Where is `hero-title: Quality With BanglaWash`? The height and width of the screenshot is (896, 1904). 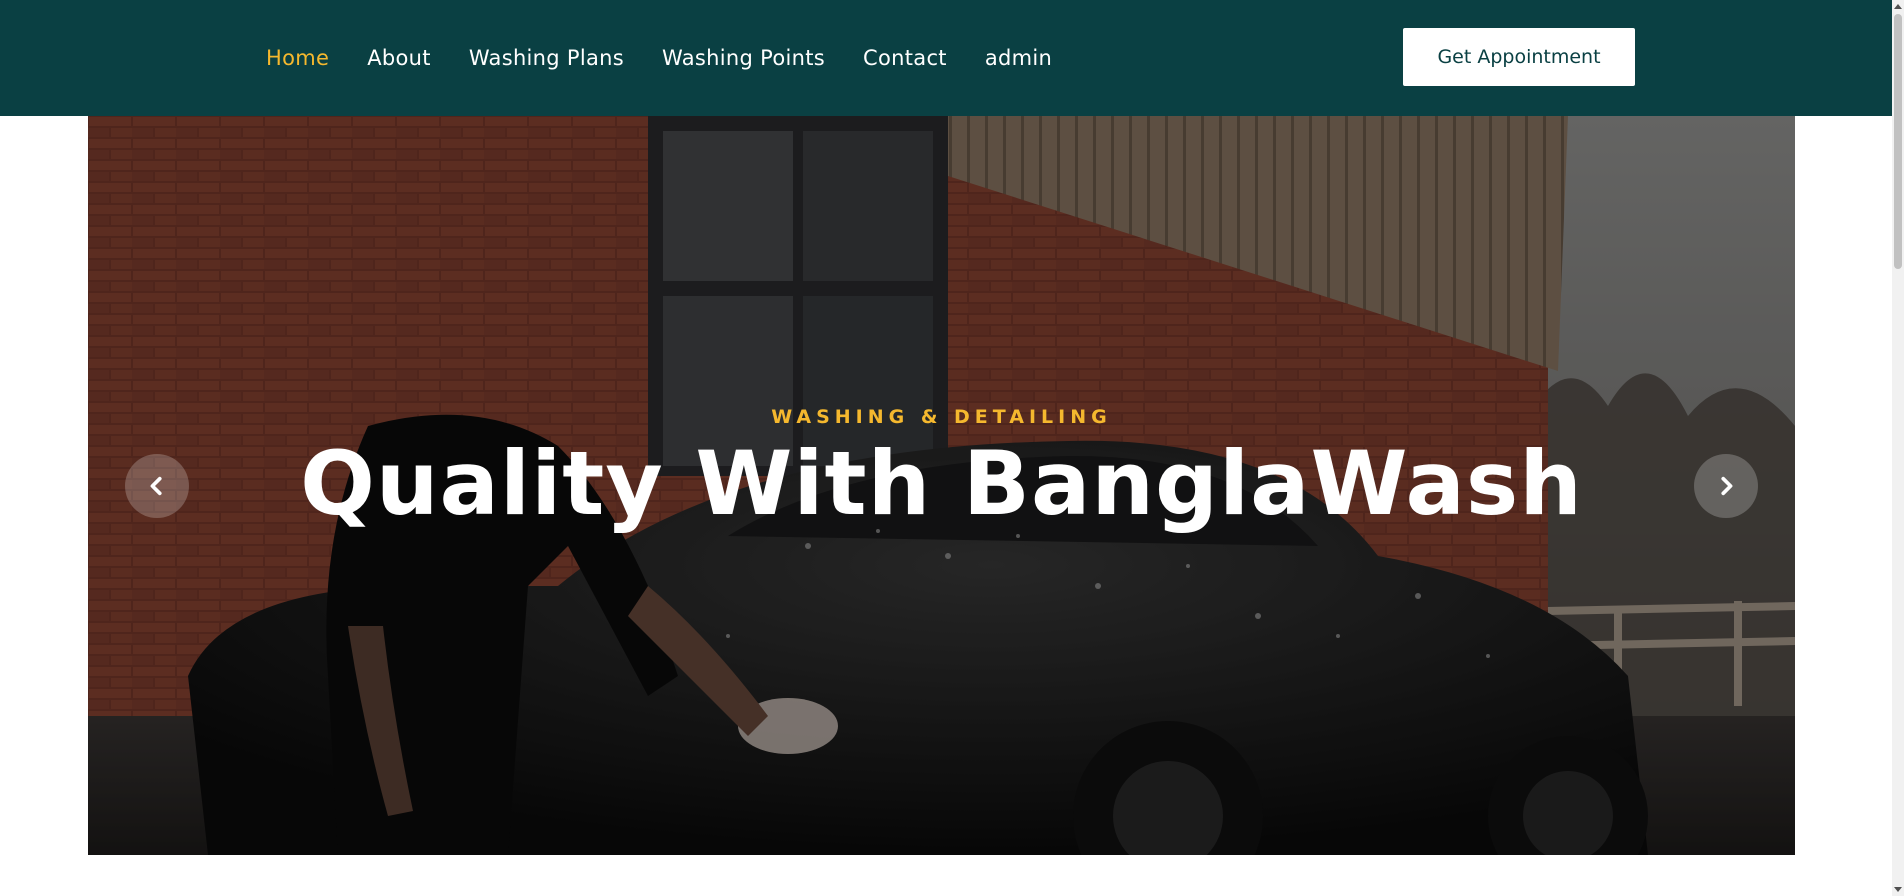 hero-title: Quality With BanglaWash is located at coordinates (941, 483).